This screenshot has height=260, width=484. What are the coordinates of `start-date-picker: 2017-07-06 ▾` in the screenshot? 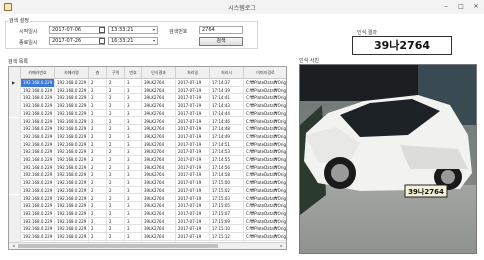 It's located at (77, 30).